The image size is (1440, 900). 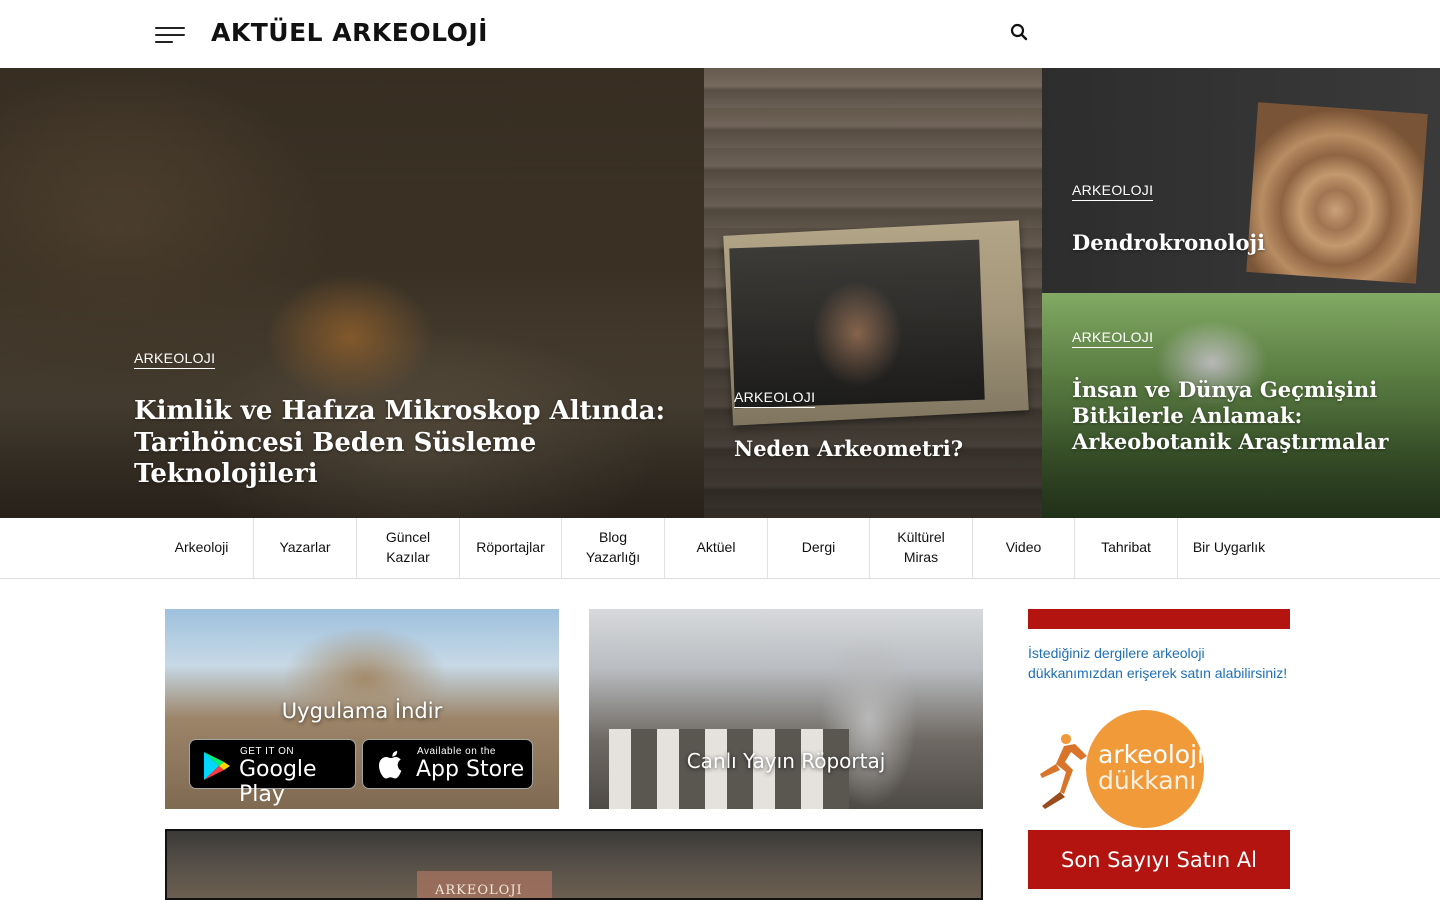 I want to click on google-play-icon, so click(x=217, y=766).